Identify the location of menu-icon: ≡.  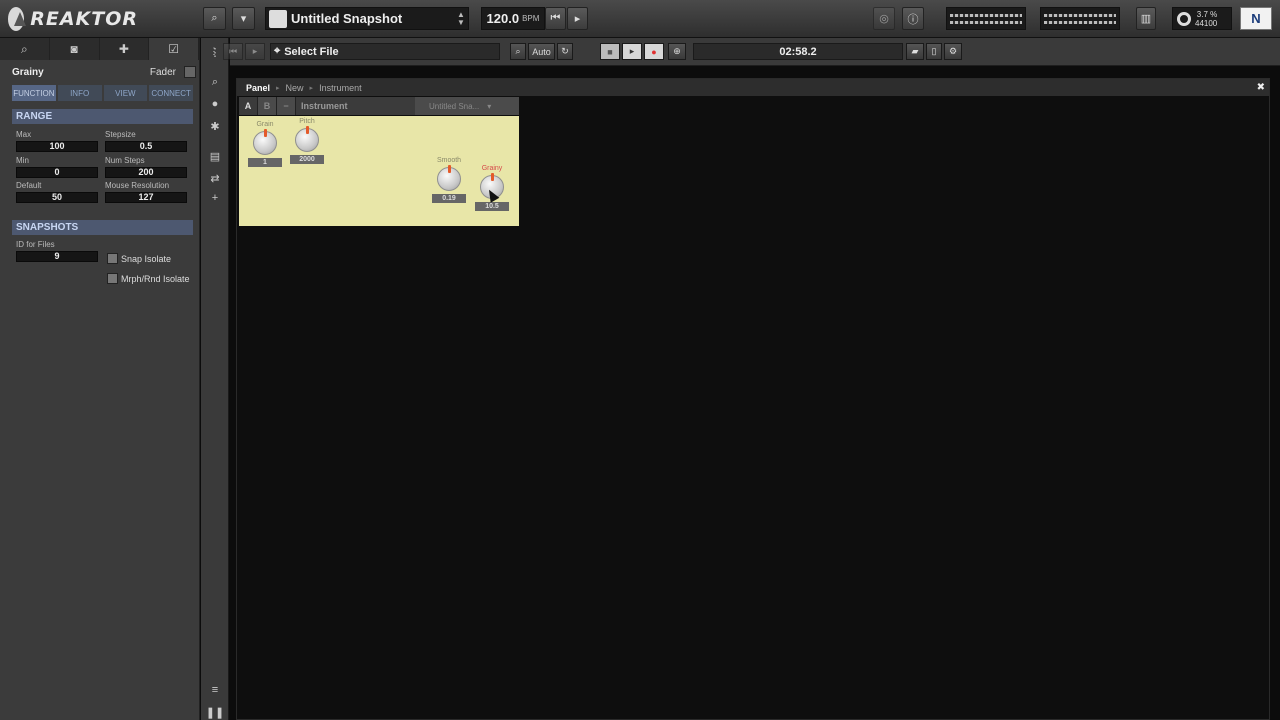
(215, 690).